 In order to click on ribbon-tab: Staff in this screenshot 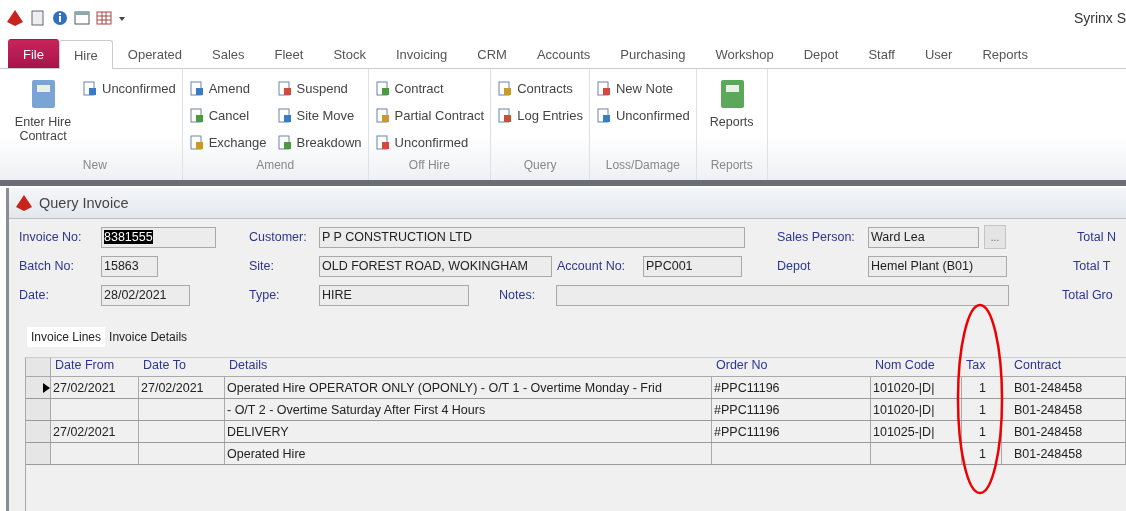, I will do `click(881, 53)`.